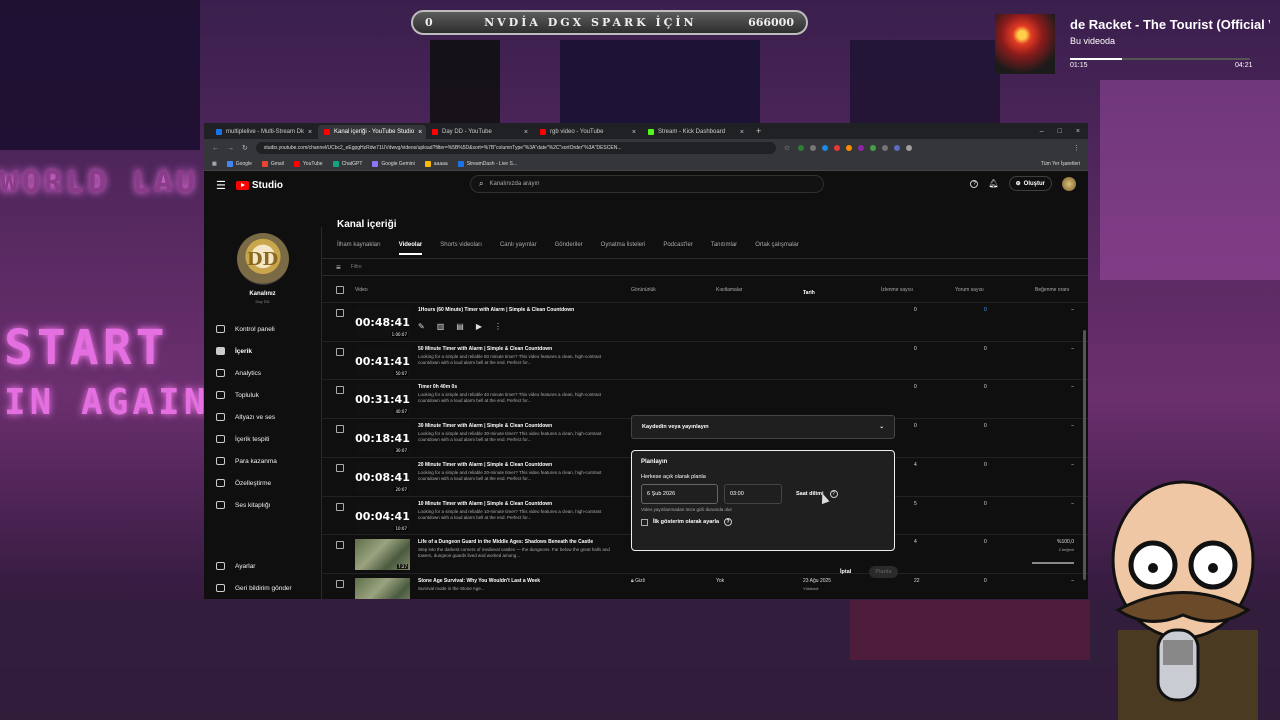 Image resolution: width=1280 pixels, height=720 pixels. What do you see at coordinates (643, 290) in the screenshot?
I see `col-visibility: Görünürlük` at bounding box center [643, 290].